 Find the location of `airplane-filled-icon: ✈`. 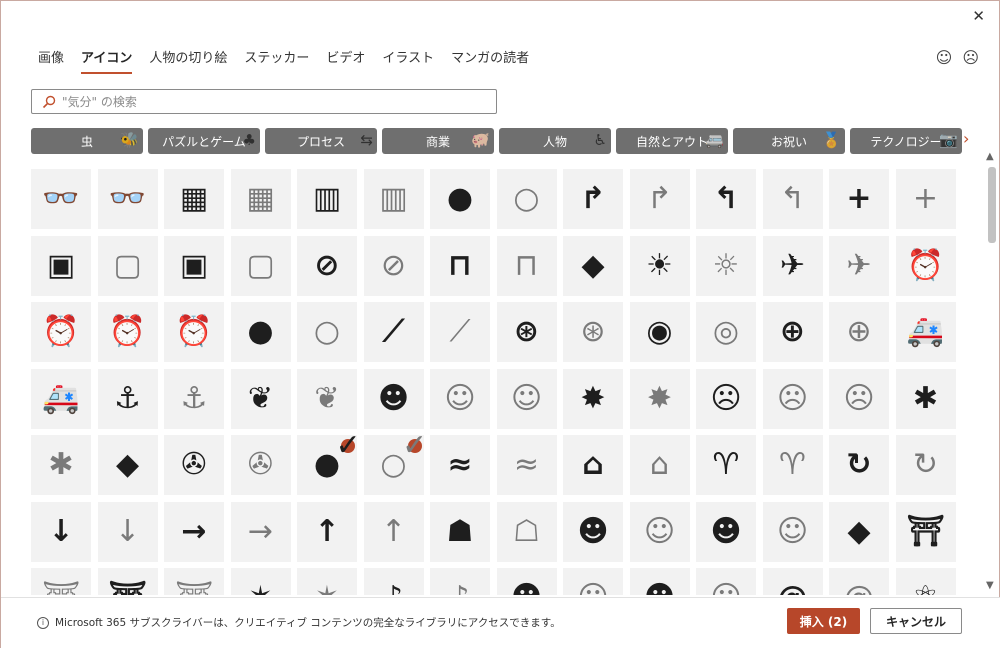

airplane-filled-icon: ✈ is located at coordinates (792, 265).